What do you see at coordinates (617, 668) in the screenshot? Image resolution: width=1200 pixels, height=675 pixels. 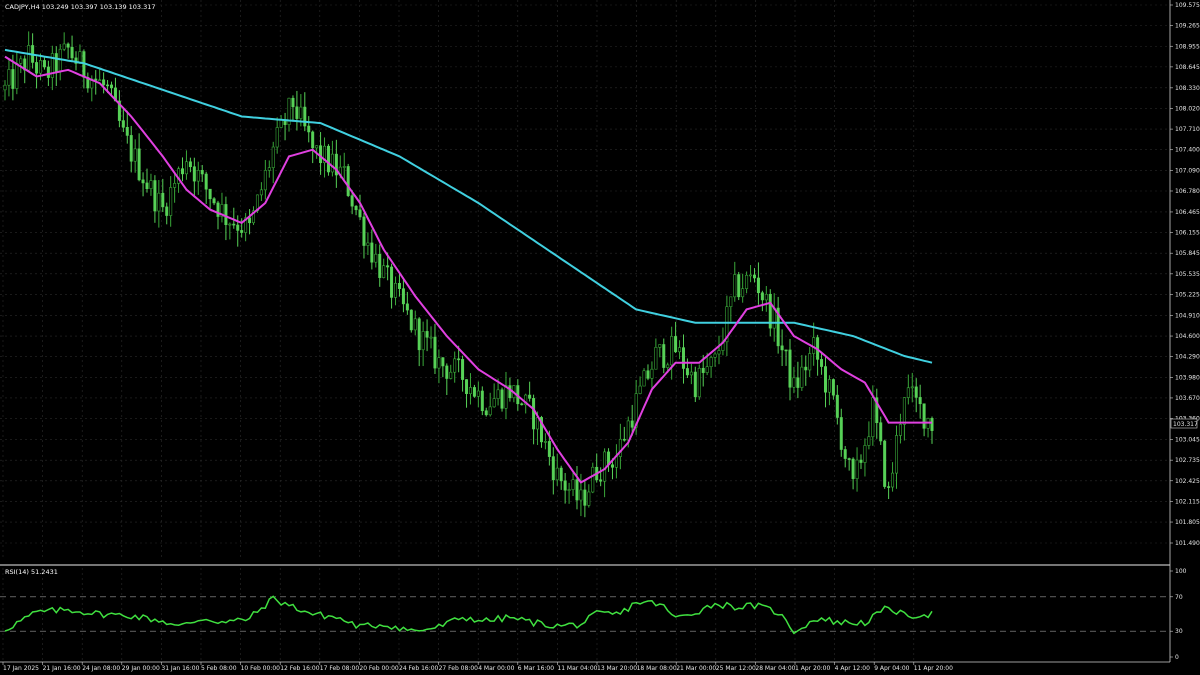 I see `time-tick-label: 13 Mar 20:00` at bounding box center [617, 668].